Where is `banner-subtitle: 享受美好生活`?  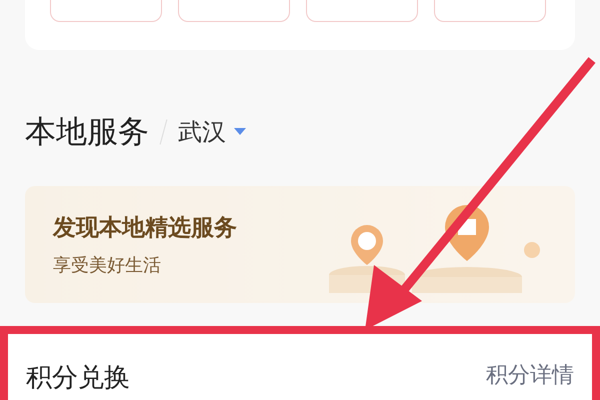
banner-subtitle: 享受美好生活 is located at coordinates (107, 265).